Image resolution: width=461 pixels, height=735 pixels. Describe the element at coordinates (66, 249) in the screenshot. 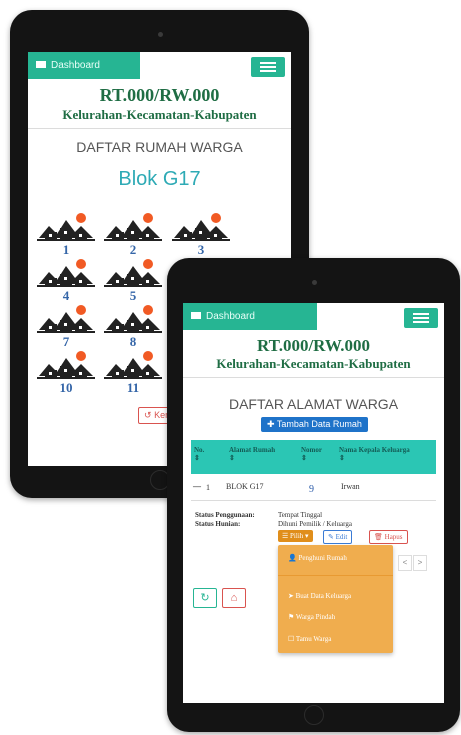

I see `house-number: 1` at that location.